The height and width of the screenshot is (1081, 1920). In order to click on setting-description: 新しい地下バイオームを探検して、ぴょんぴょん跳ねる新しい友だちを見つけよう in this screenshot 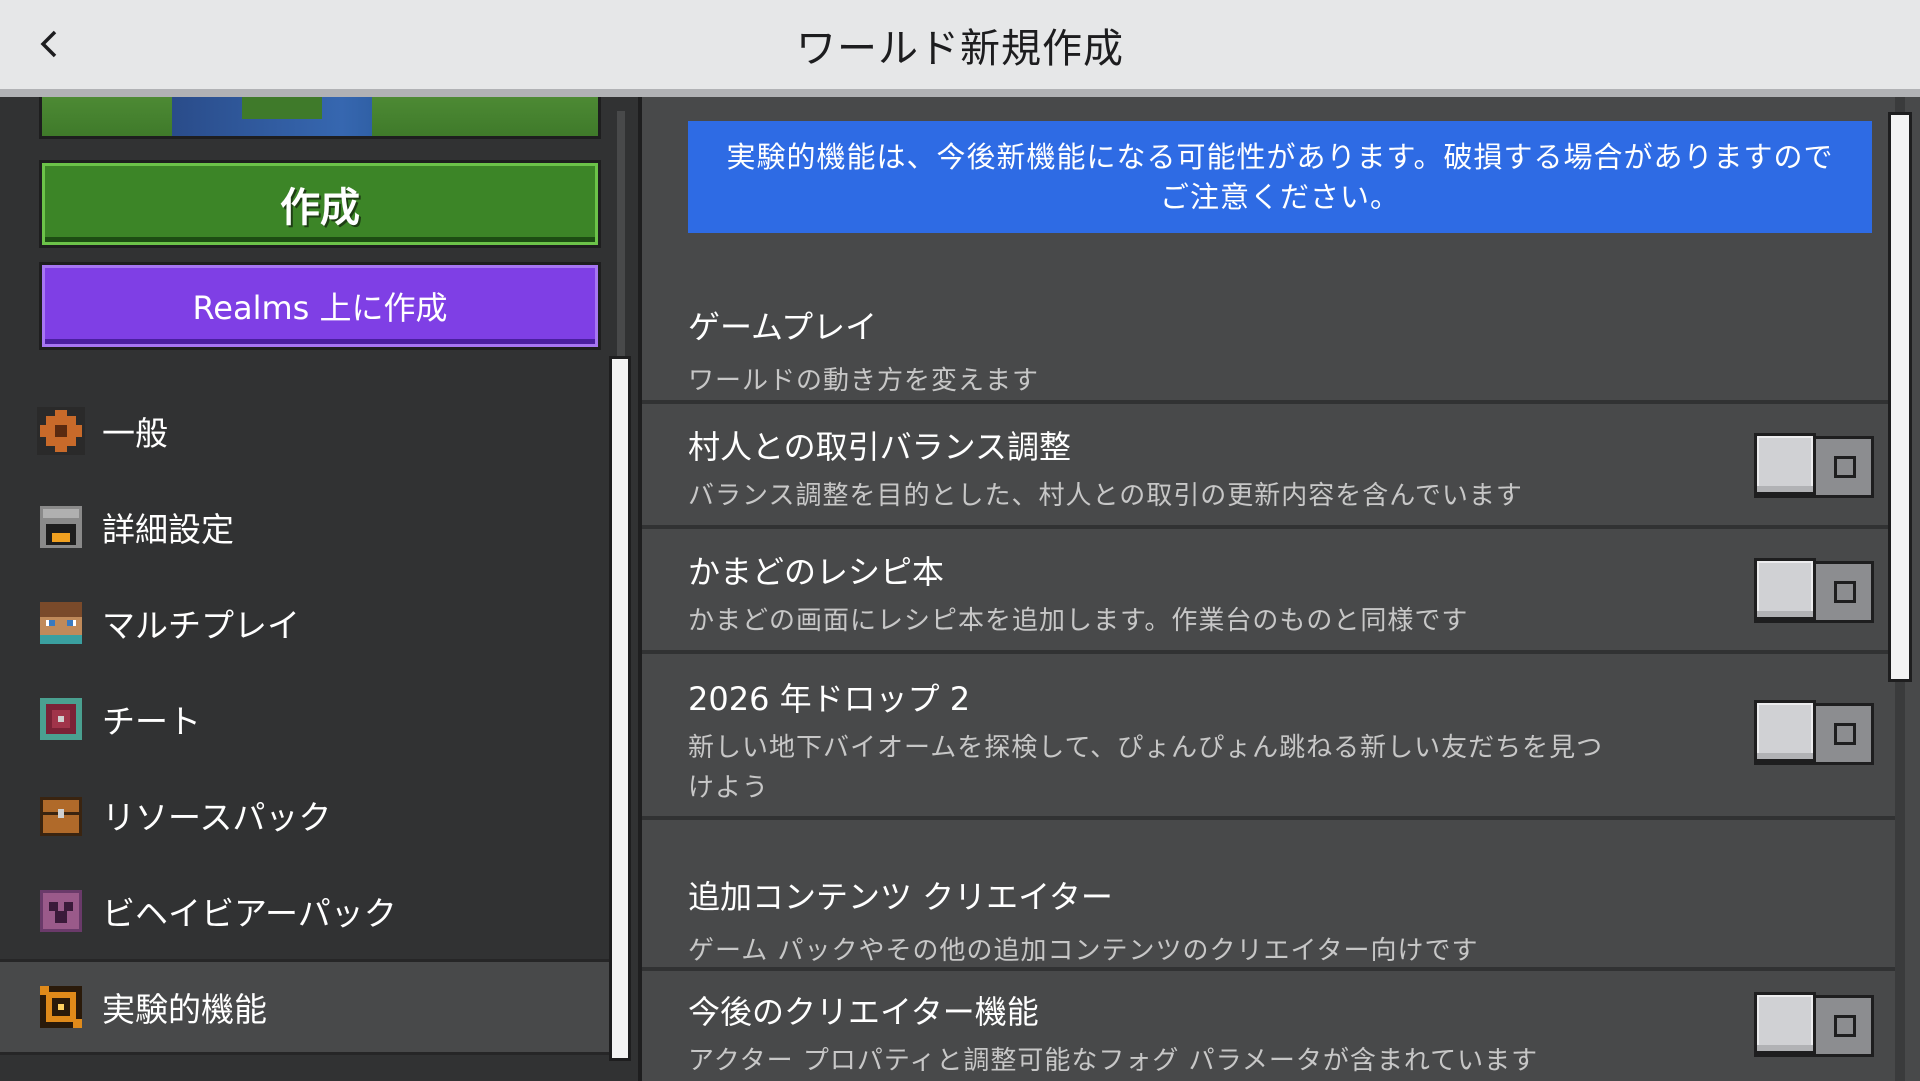, I will do `click(1146, 768)`.